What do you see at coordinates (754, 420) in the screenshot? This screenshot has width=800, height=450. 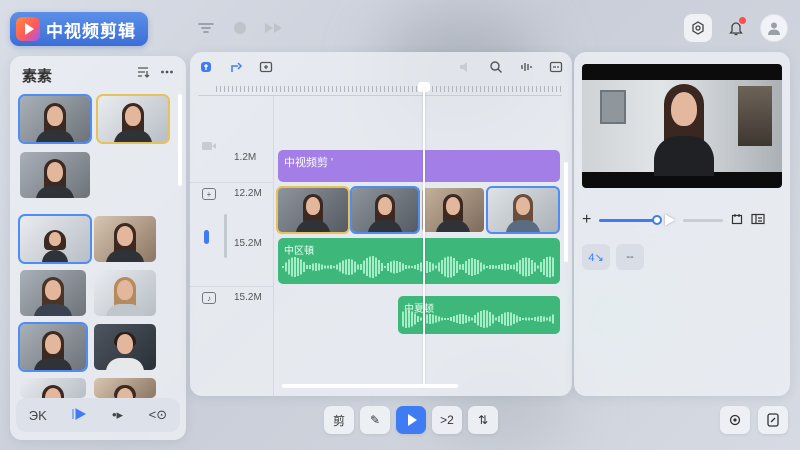 I see `bottom-right-tools` at bounding box center [754, 420].